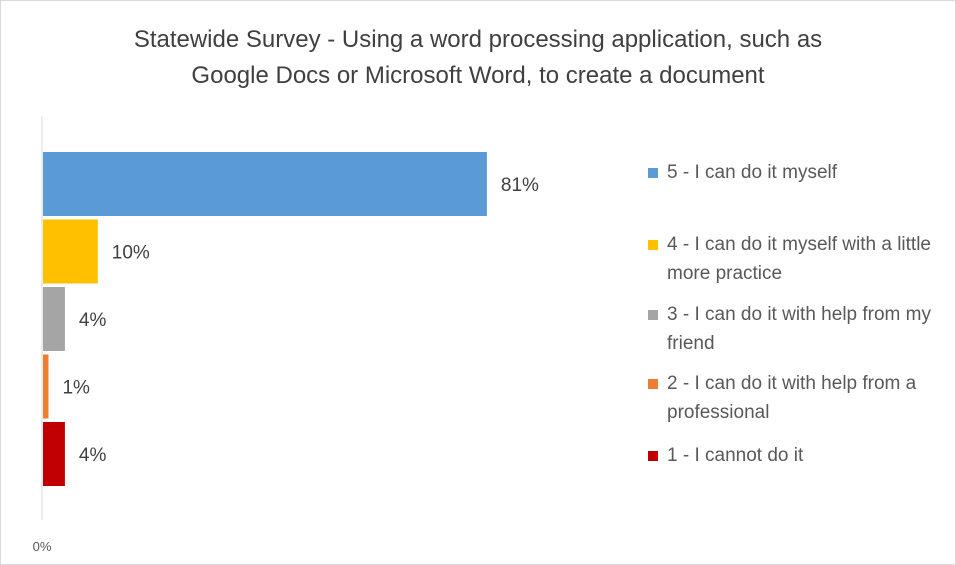 This screenshot has height=565, width=956. Describe the element at coordinates (735, 455) in the screenshot. I see `legend-label-5: 1 - I cannot do it` at that location.